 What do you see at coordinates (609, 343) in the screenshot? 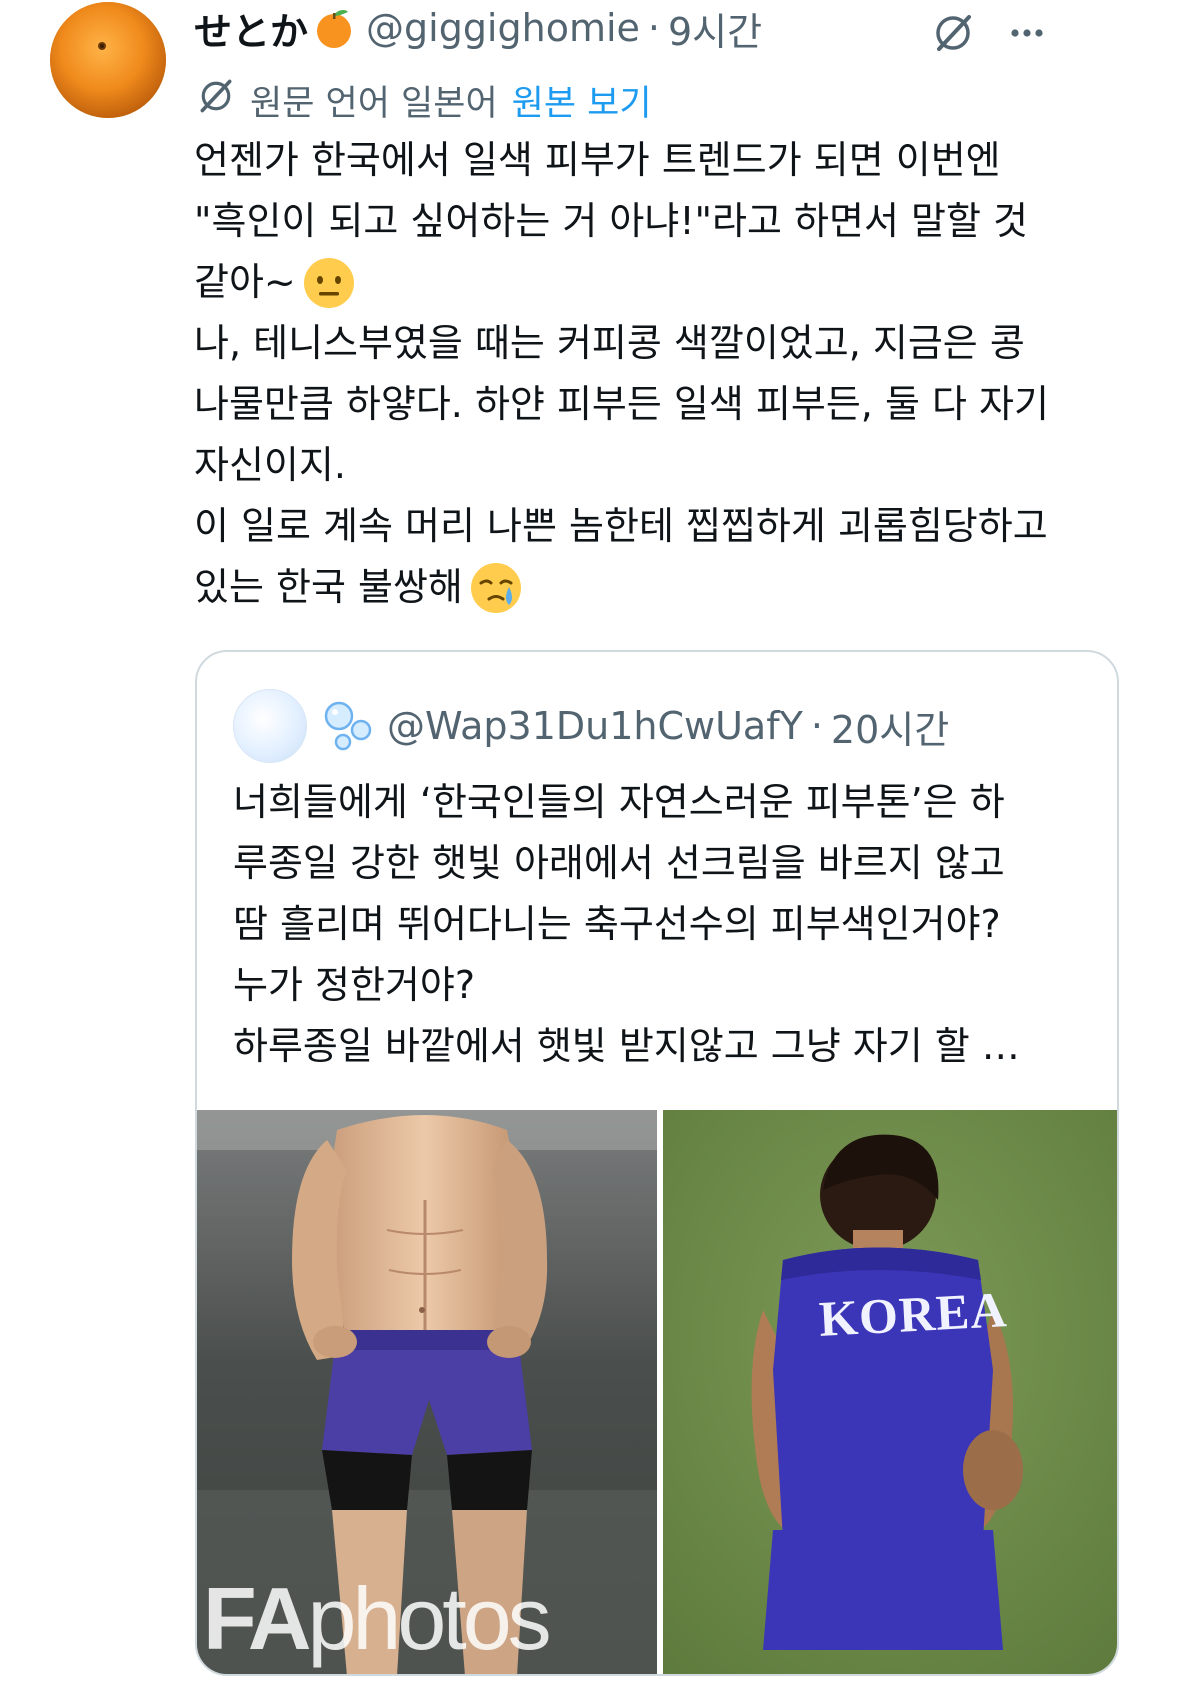
I see `tweet-line-text: 나, 테니스부였을 때는 커피콩 색깔이었고, 지금은 콩` at bounding box center [609, 343].